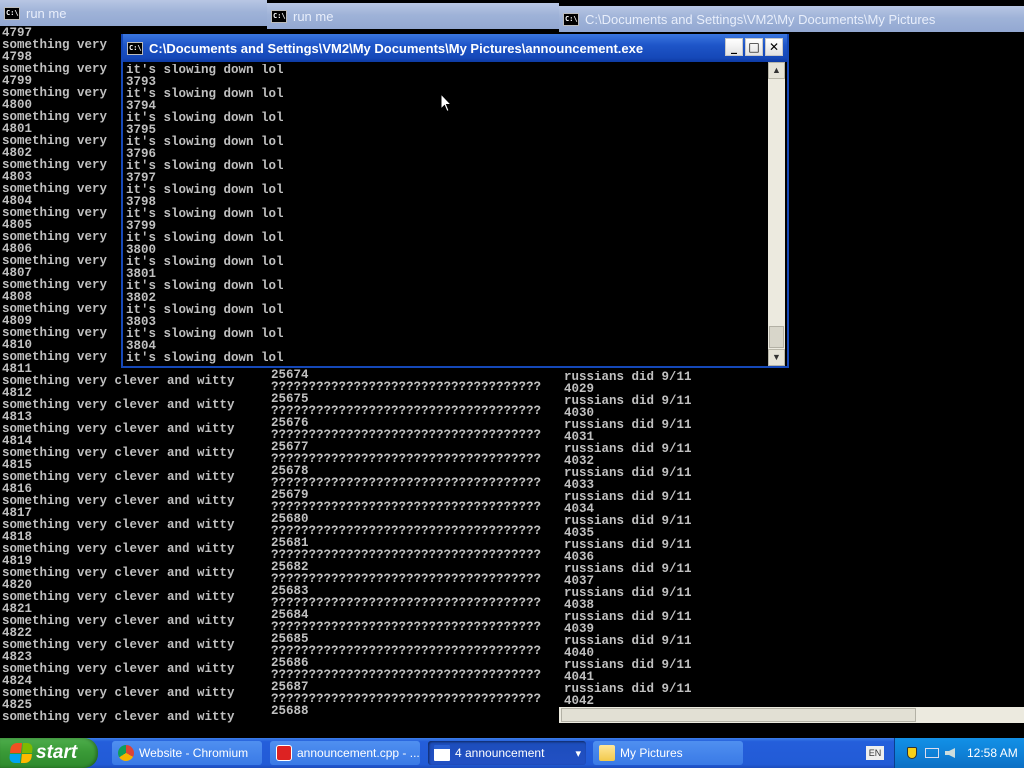  Describe the element at coordinates (776, 357) in the screenshot. I see `scroll-down-arrow: ▼` at that location.